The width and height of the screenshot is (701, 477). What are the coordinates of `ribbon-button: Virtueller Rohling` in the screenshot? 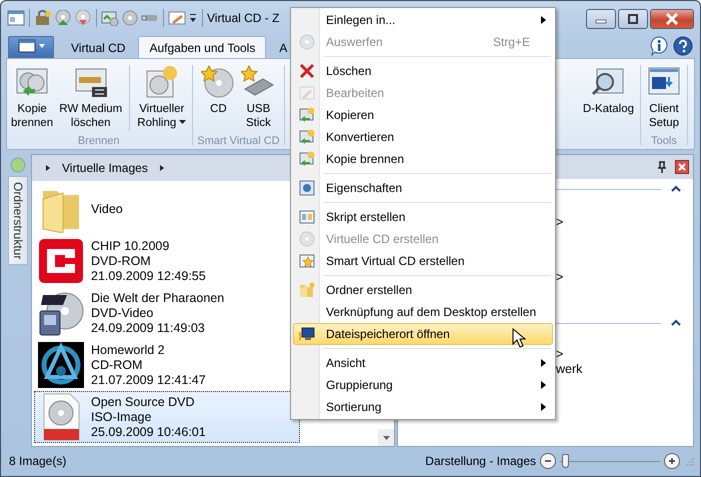 It's located at (161, 97).